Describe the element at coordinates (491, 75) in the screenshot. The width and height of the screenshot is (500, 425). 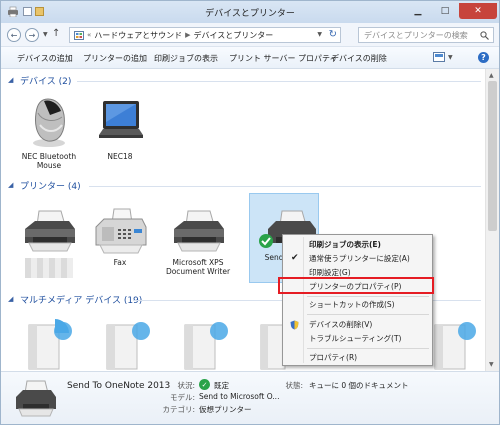
I see `scroll-up-icon: ▲` at that location.